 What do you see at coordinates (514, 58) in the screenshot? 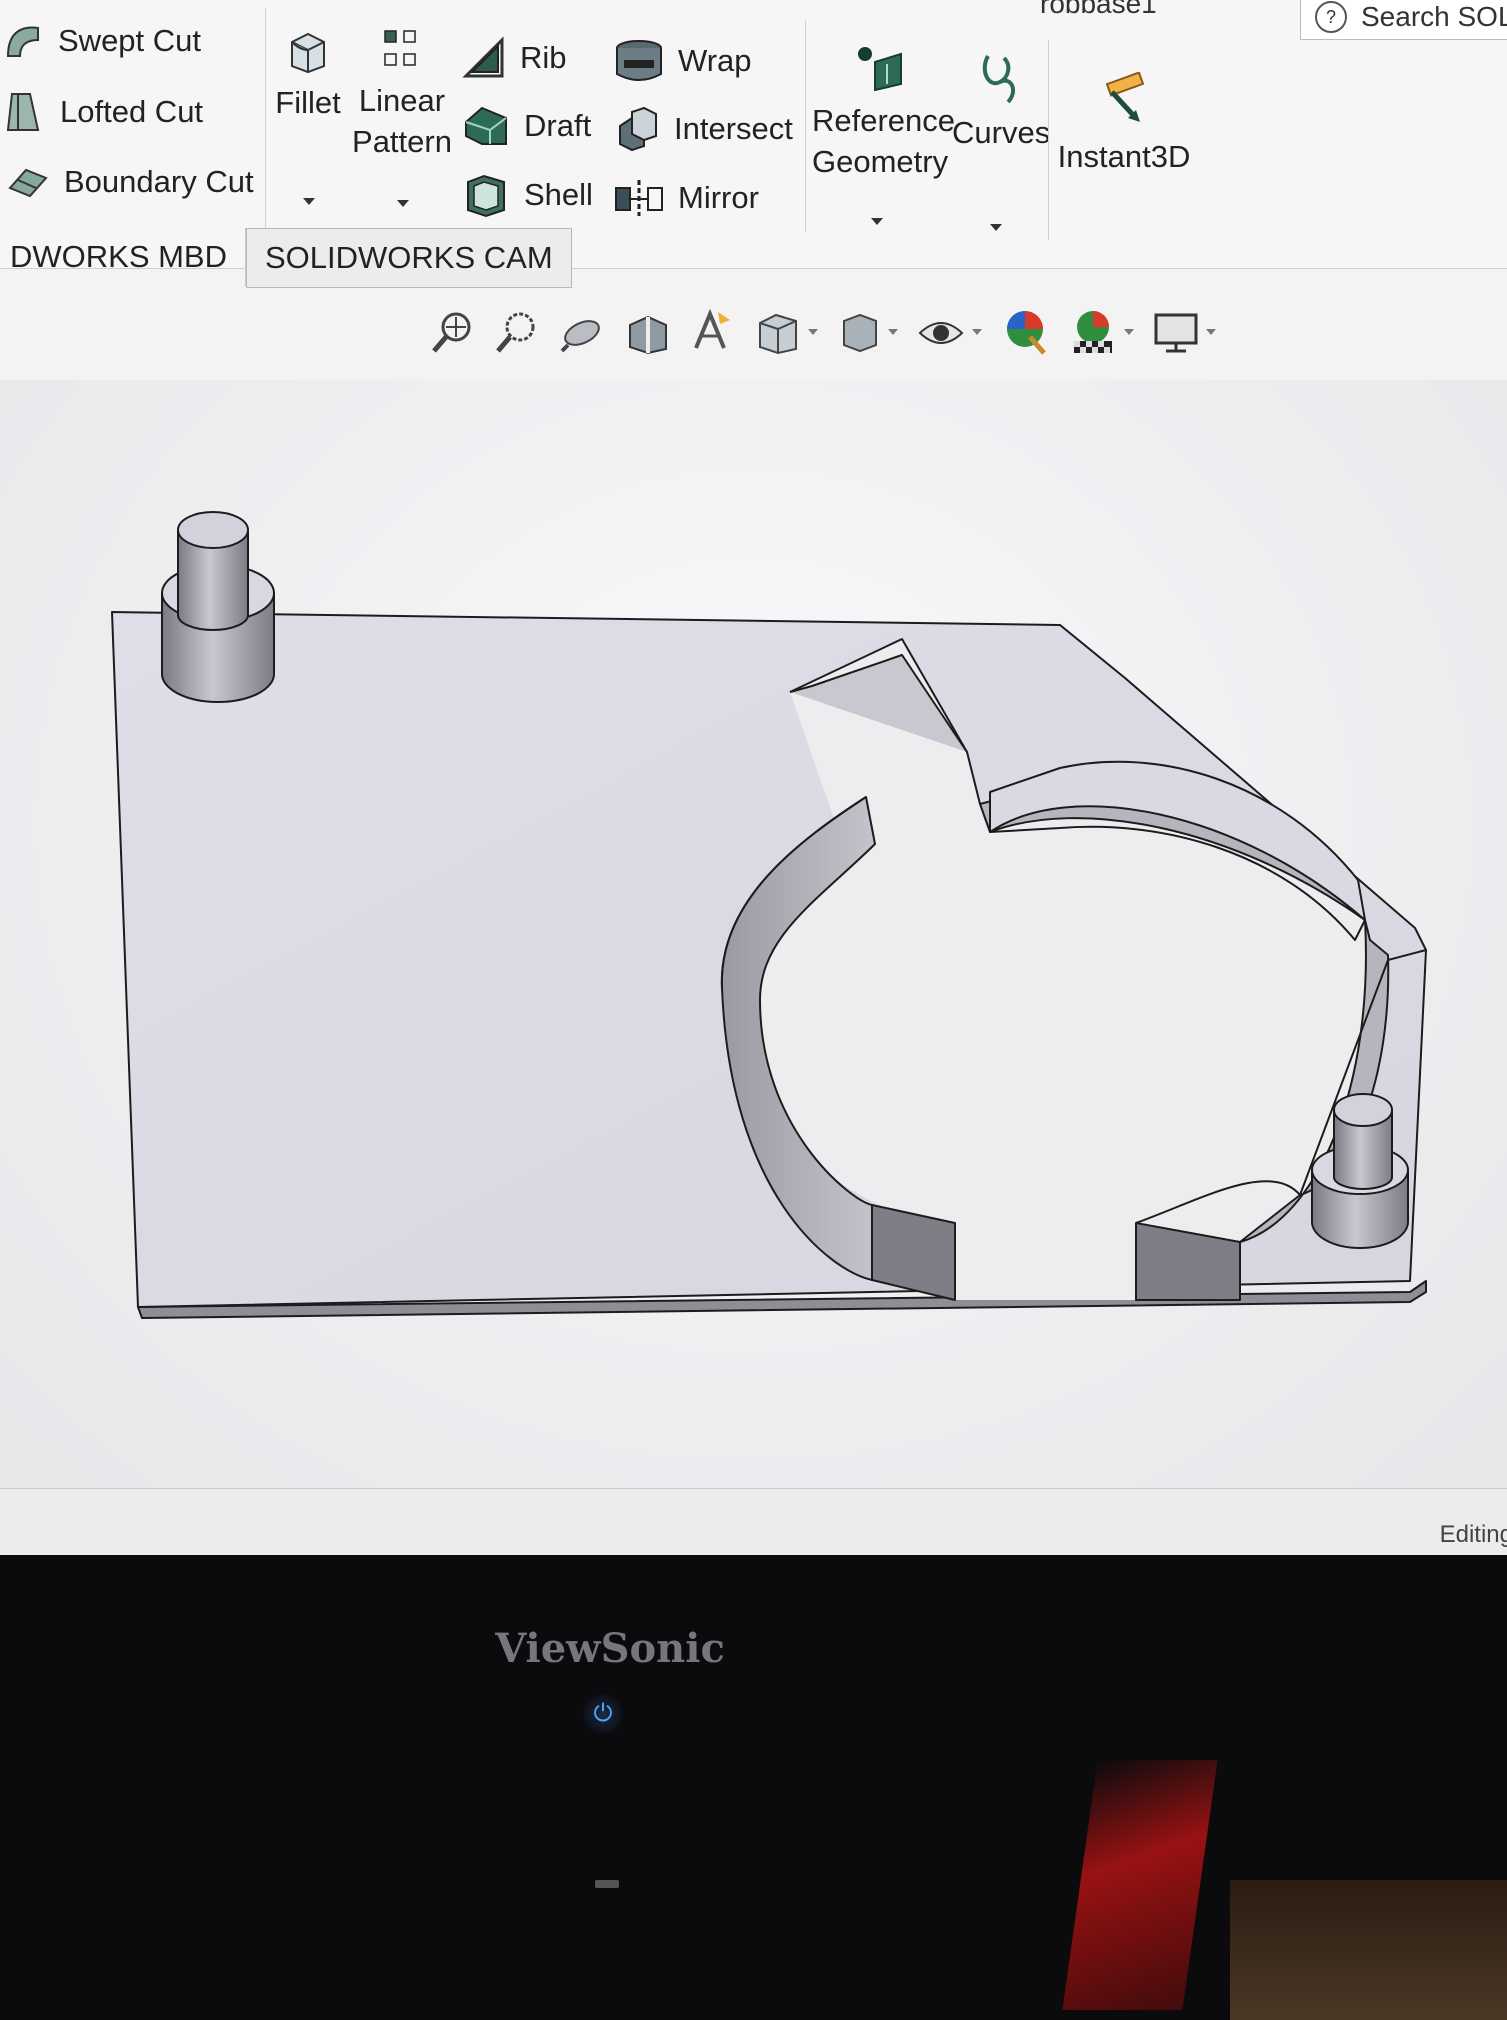
I see `rib-button: Rib` at bounding box center [514, 58].